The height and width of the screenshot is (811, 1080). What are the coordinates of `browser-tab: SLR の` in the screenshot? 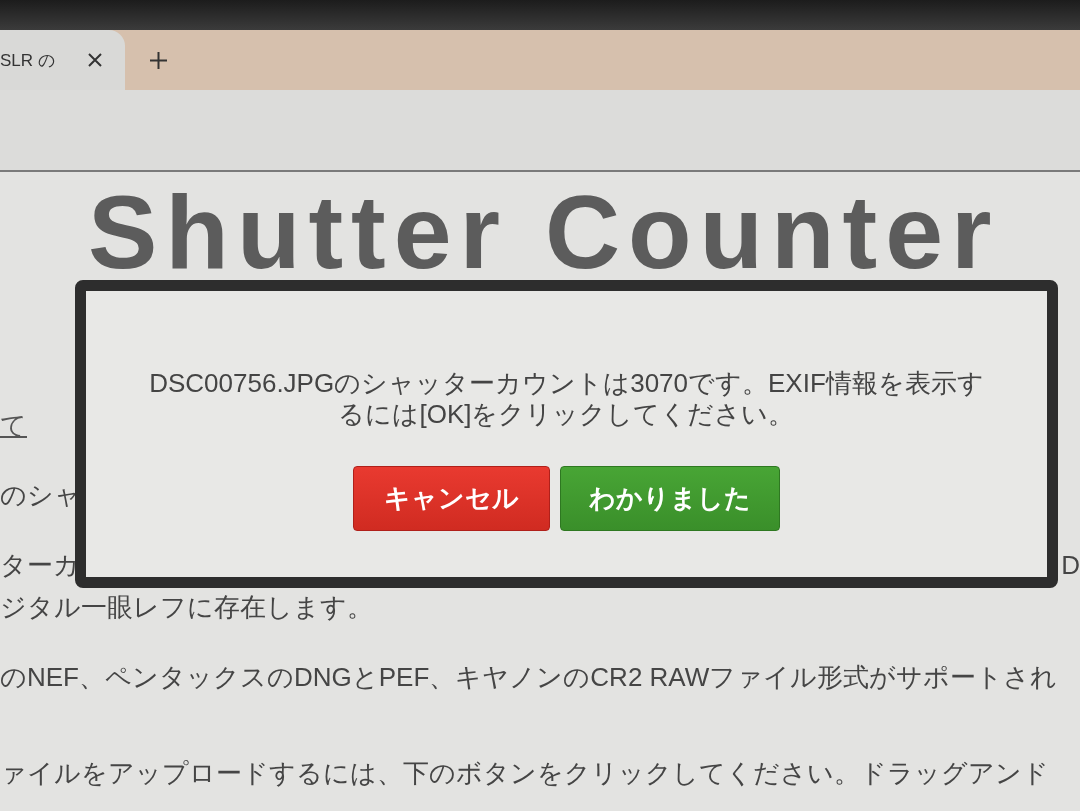 It's located at (62, 60).